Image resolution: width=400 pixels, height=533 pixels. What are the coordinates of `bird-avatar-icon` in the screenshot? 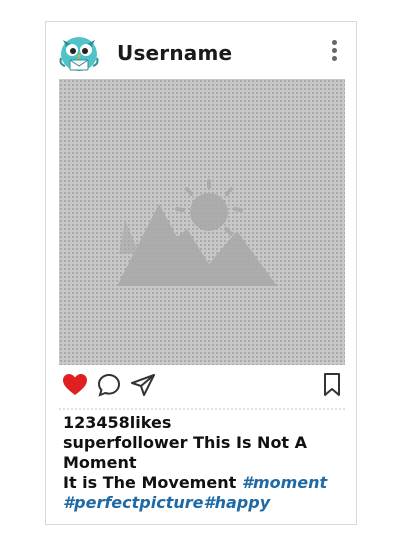 It's located at (79, 54).